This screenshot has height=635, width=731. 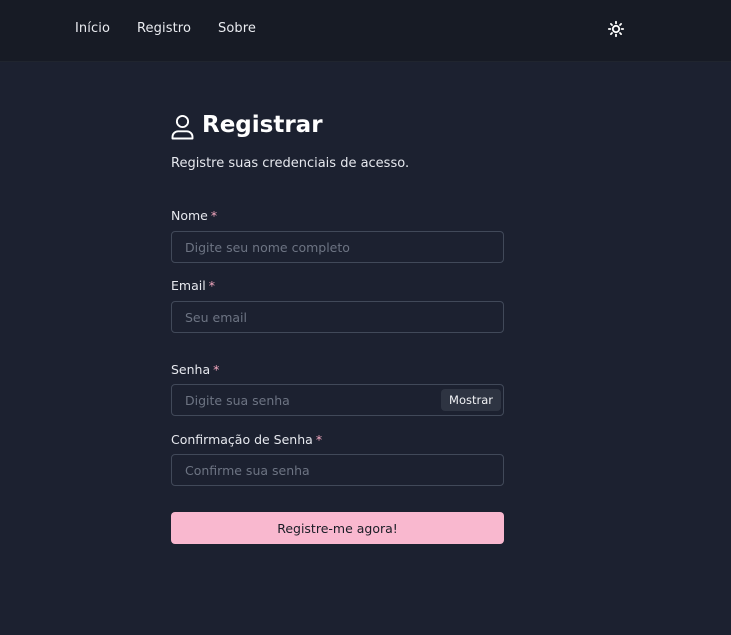 I want to click on sun-icon, so click(x=616, y=29).